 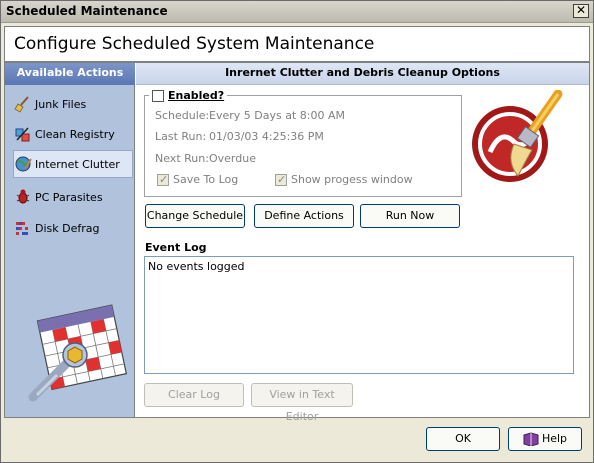 I want to click on define-actions-button: Define Actions, so click(x=304, y=216).